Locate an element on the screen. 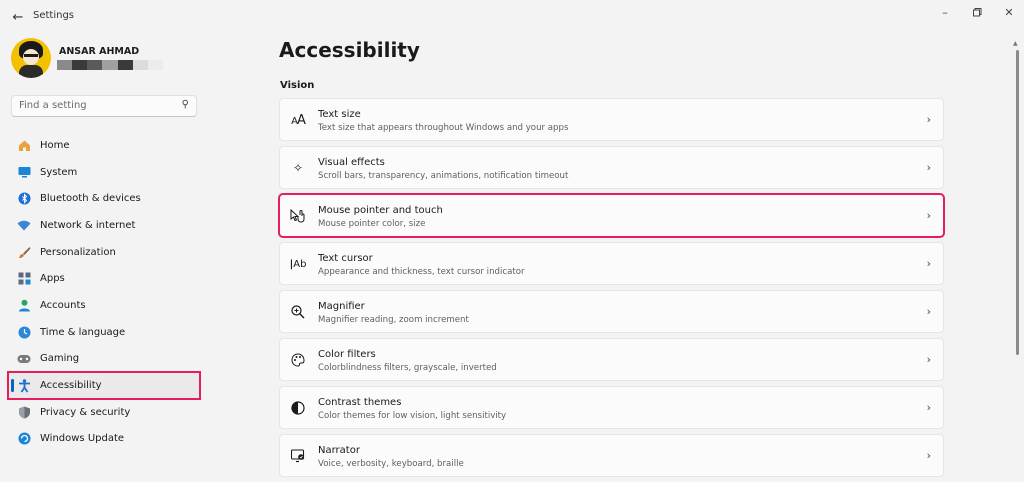 This screenshot has height=482, width=1024. close-button: ✕ is located at coordinates (1009, 12).